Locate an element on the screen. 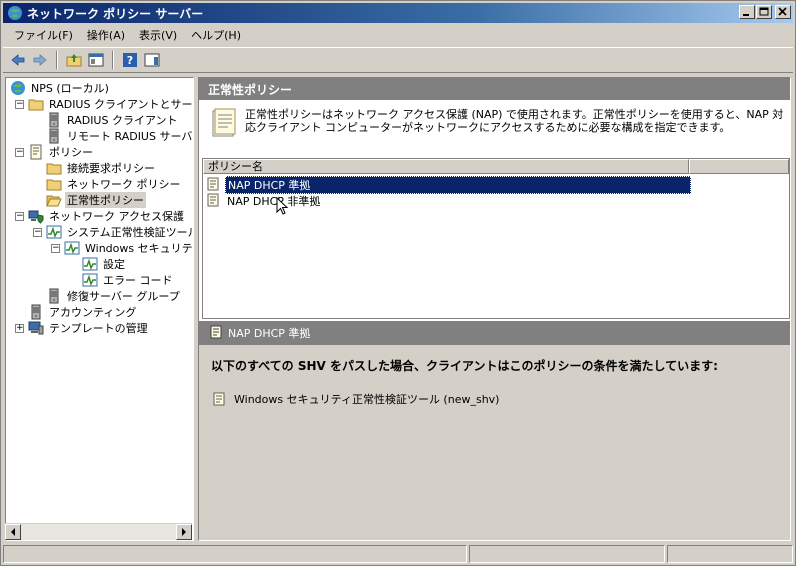  tree-item: − システム正常性検証ツール is located at coordinates (113, 232).